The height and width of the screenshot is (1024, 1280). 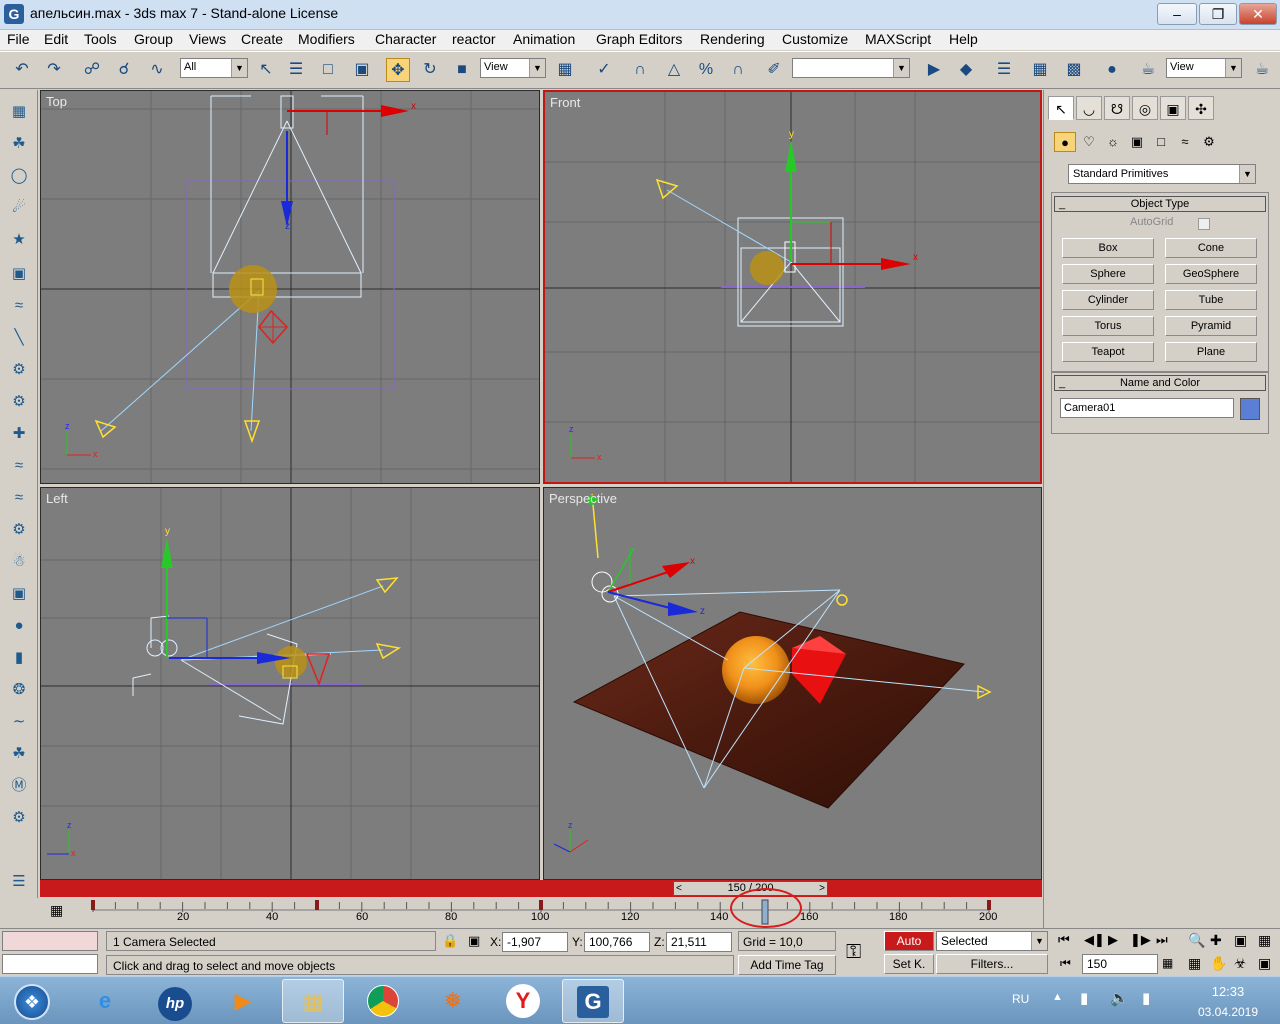 I want to click on named-selection-sets-dropdown: ▼, so click(x=851, y=68).